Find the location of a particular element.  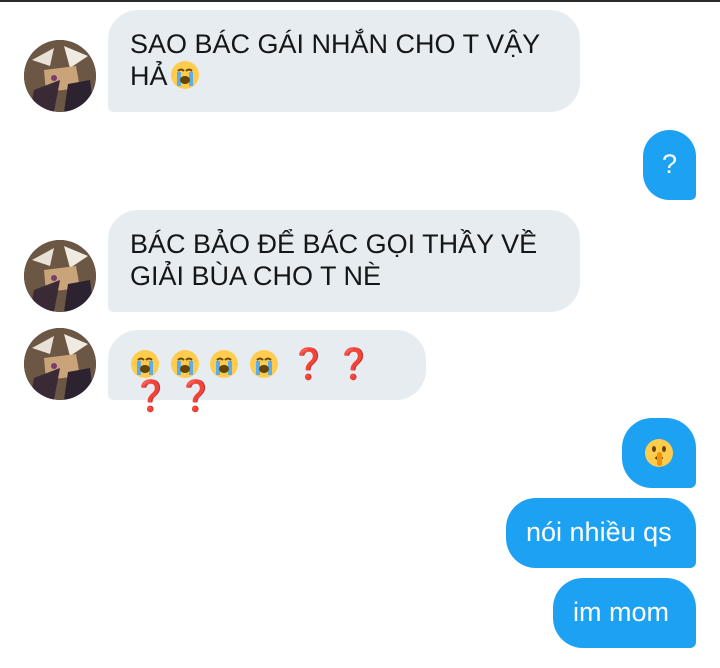

message-bubble-incoming: ❓ ❓❓ ❓ is located at coordinates (267, 371).